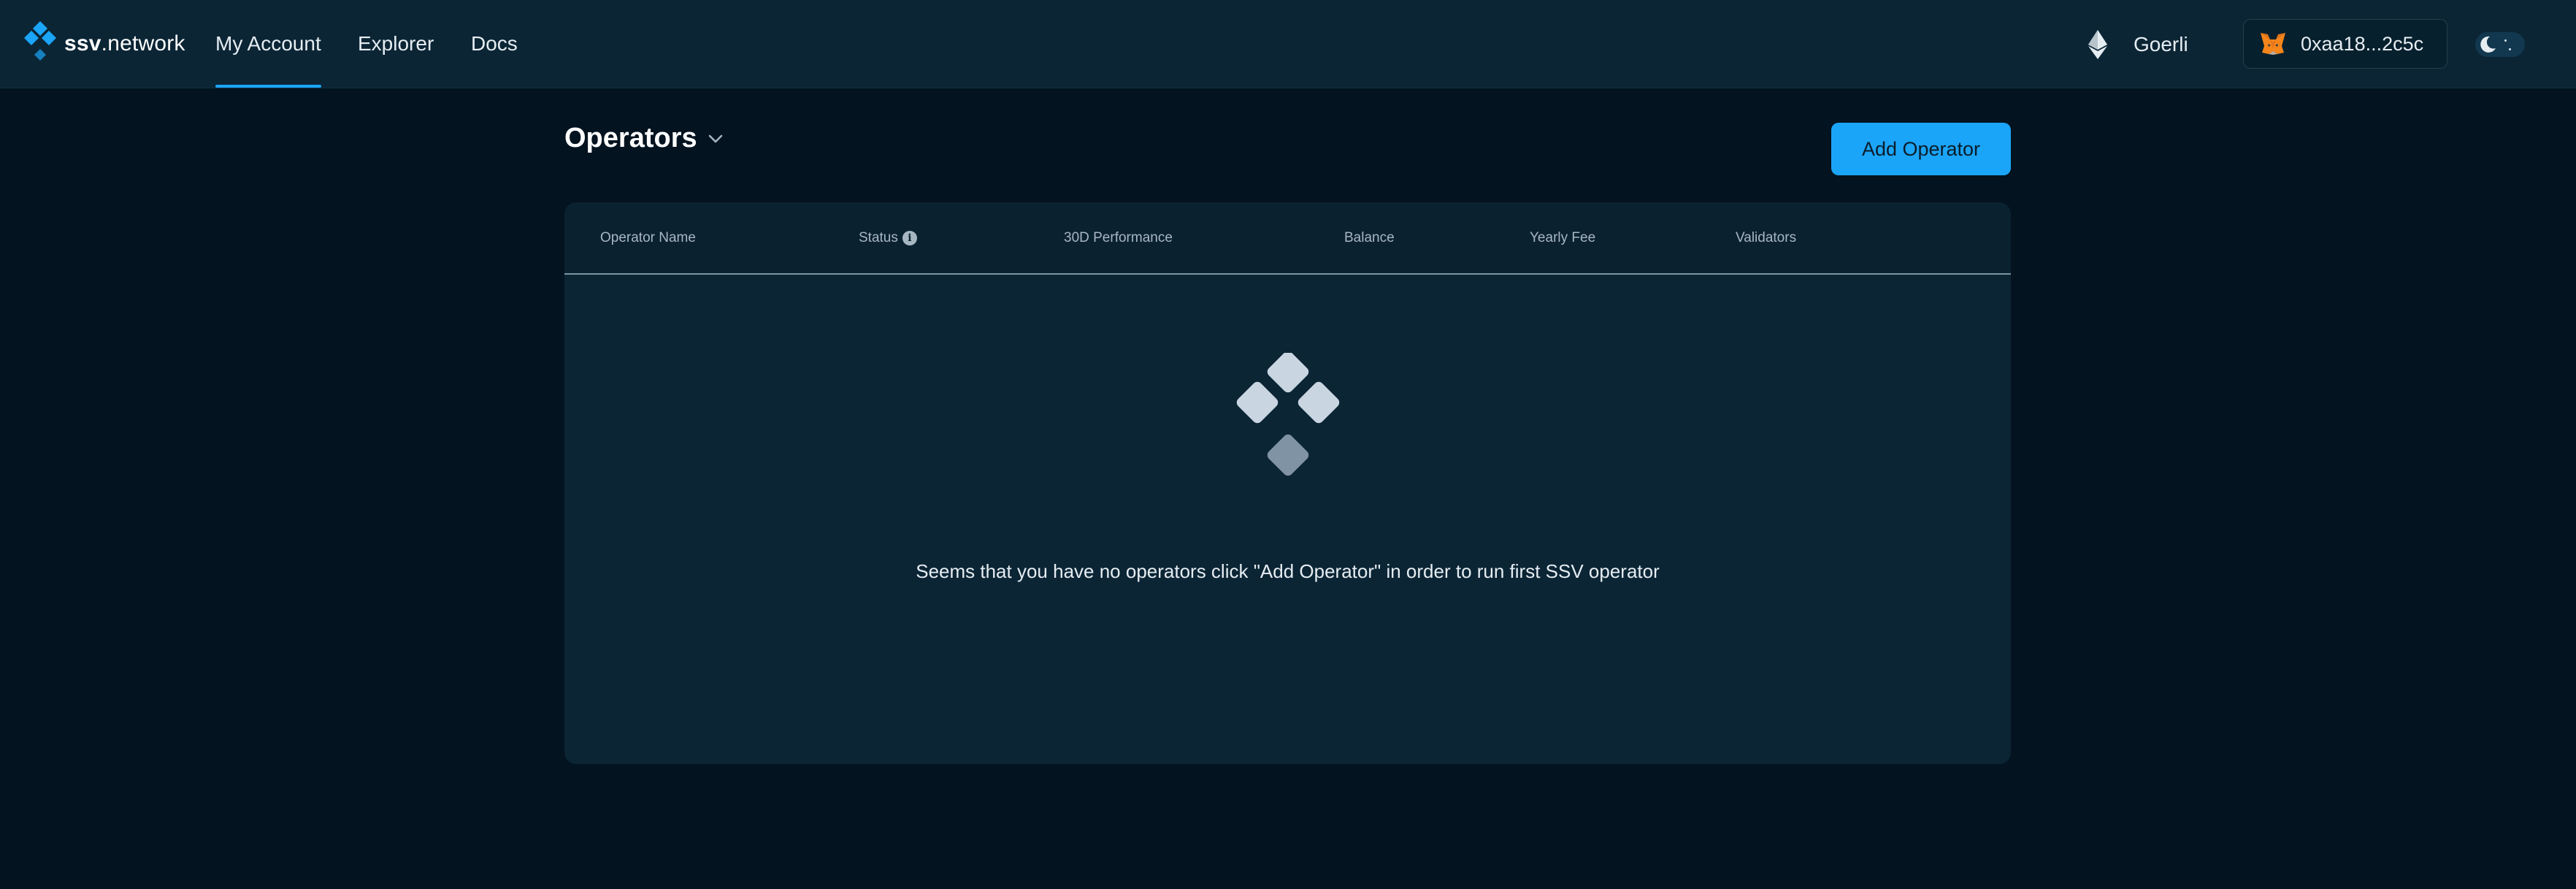 This screenshot has height=889, width=2576. I want to click on nav-docs: Docs, so click(494, 44).